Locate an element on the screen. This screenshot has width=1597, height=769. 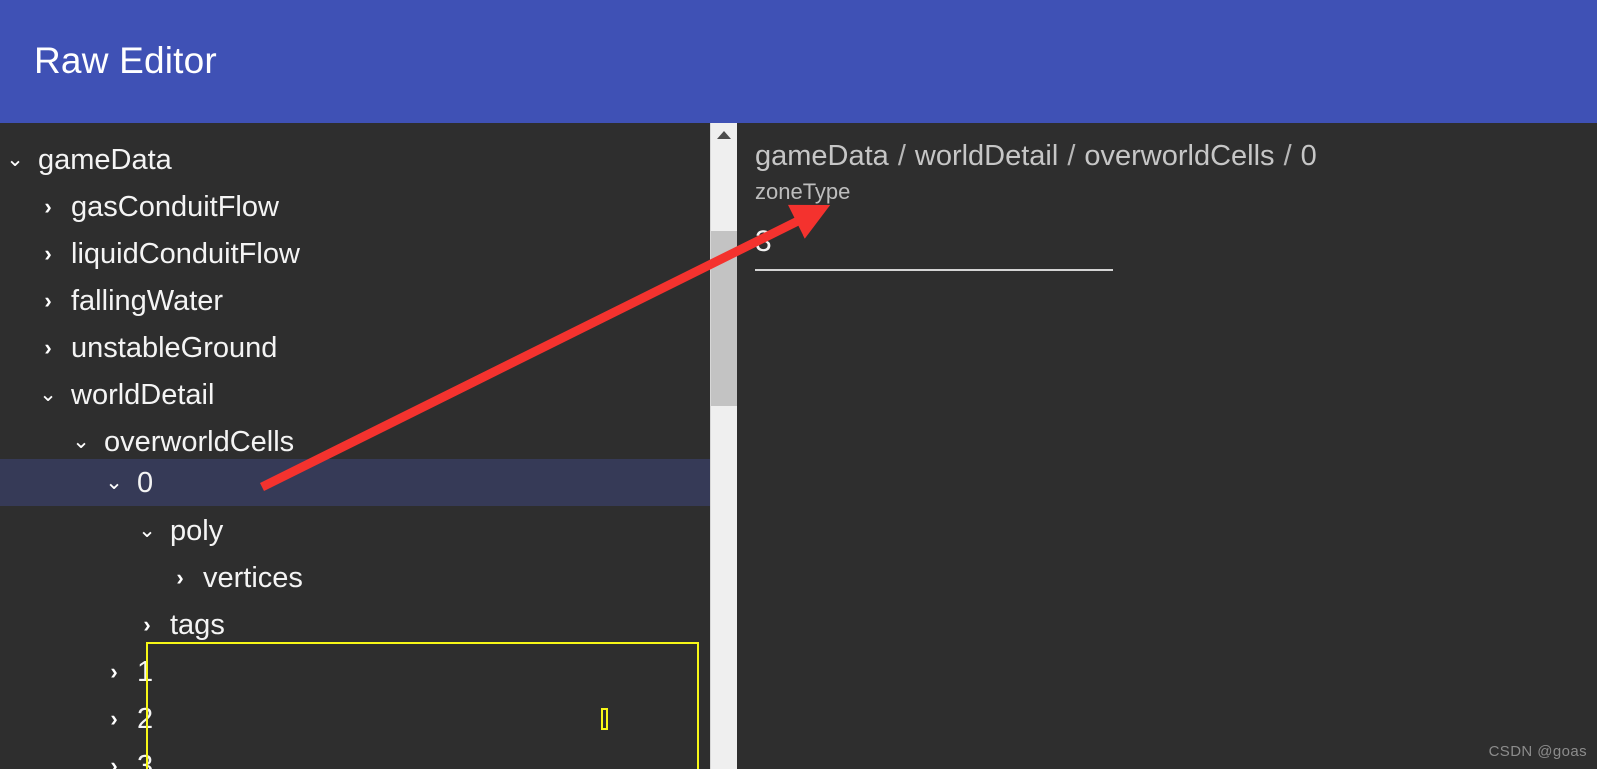
tree-item-label: fallingWater is located at coordinates (147, 300).